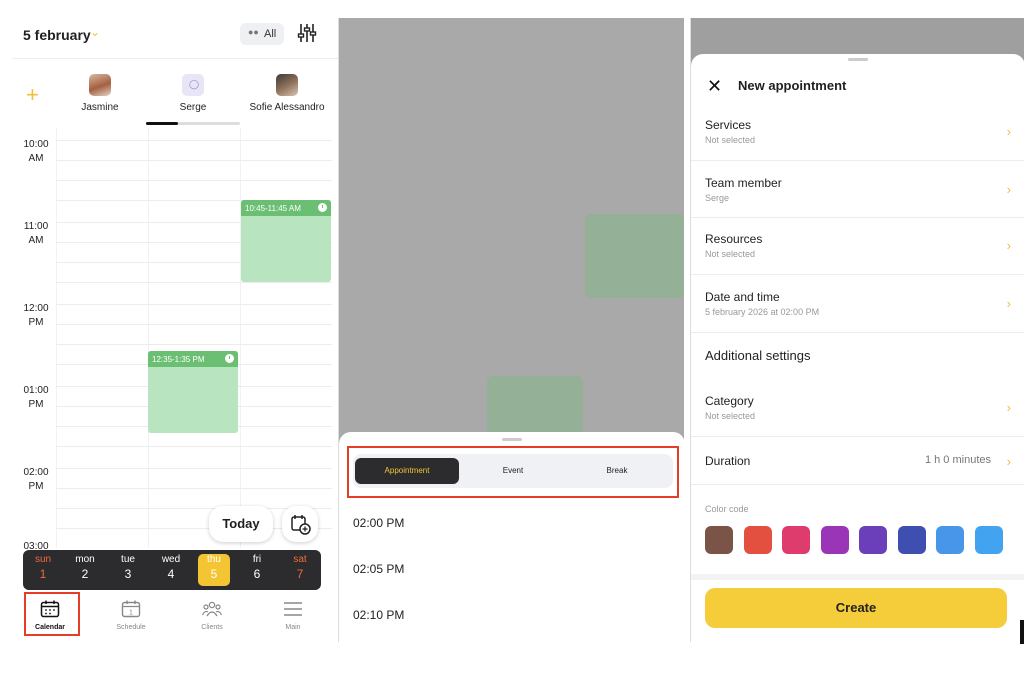  I want to click on segment-break: Break, so click(617, 471).